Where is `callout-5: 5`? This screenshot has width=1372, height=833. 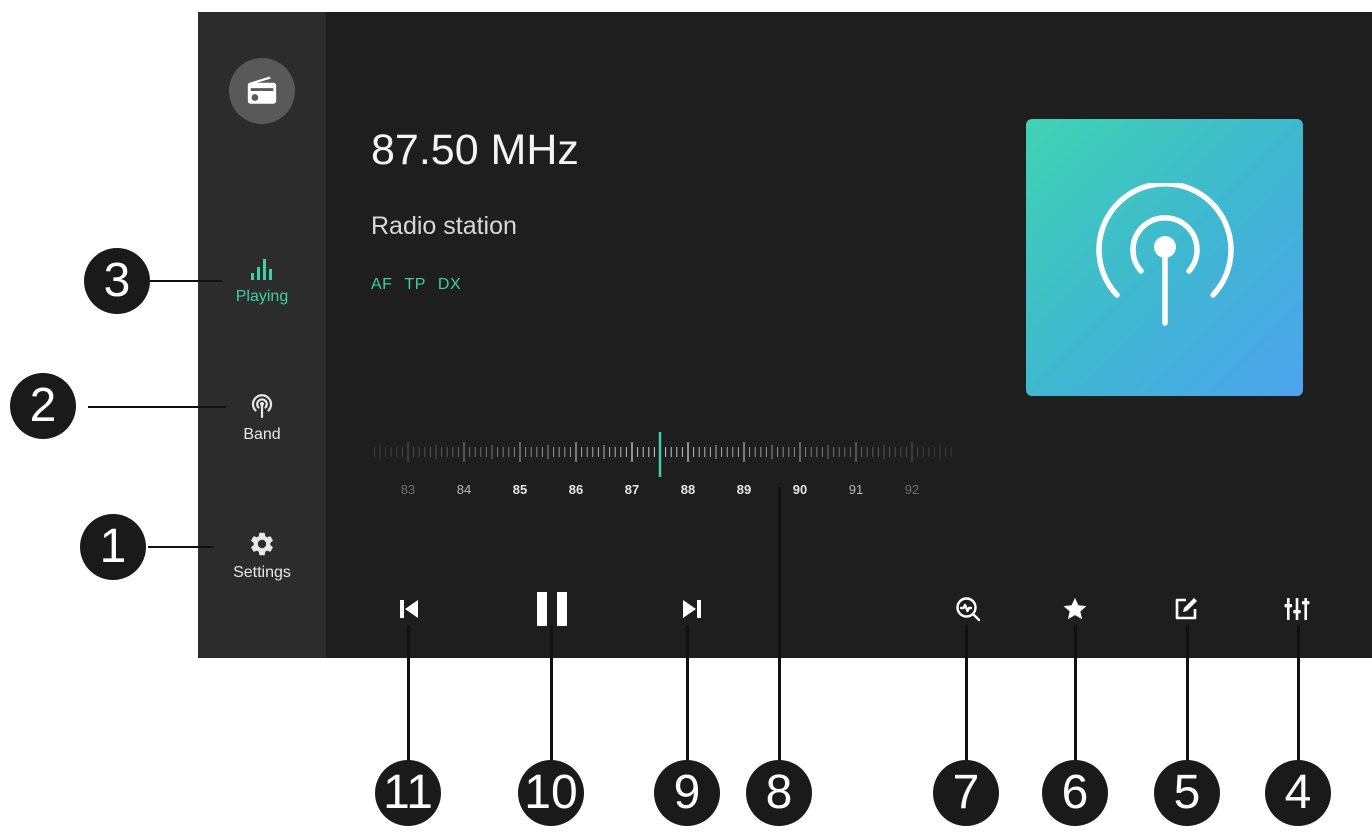
callout-5: 5 is located at coordinates (1187, 793).